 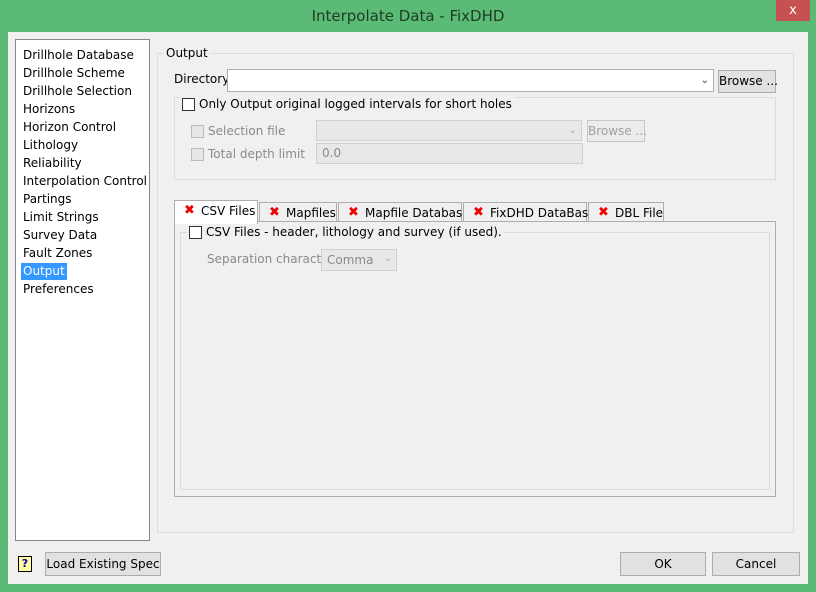 I want to click on help-icon: ?, so click(x=25, y=564).